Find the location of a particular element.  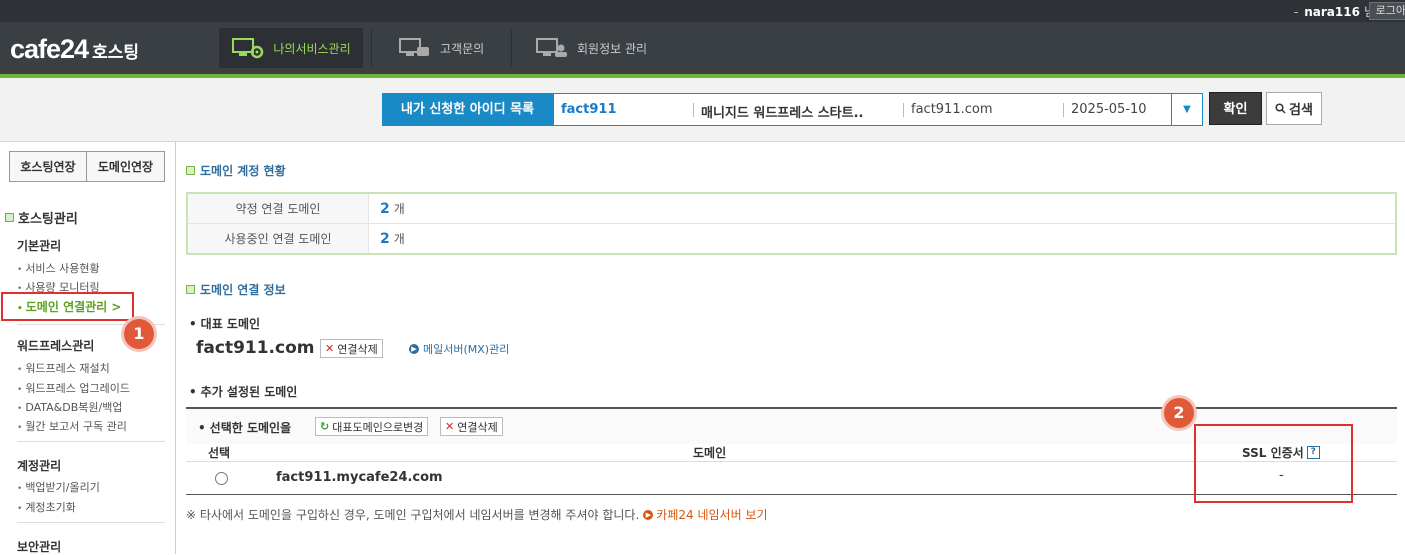

username: nara116 is located at coordinates (1332, 12).